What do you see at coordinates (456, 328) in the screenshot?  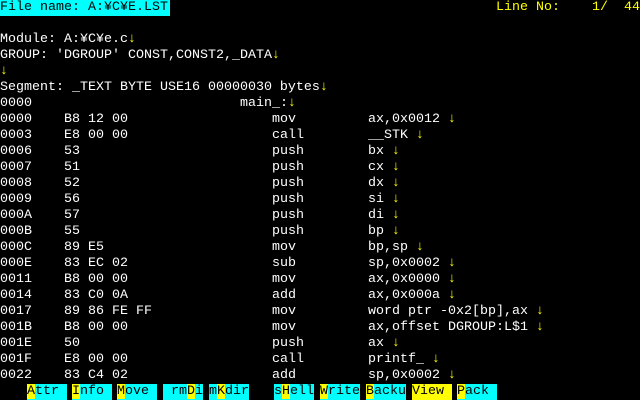 I see `operands-cell: ax,offset DGROUP:L$1 ↓` at bounding box center [456, 328].